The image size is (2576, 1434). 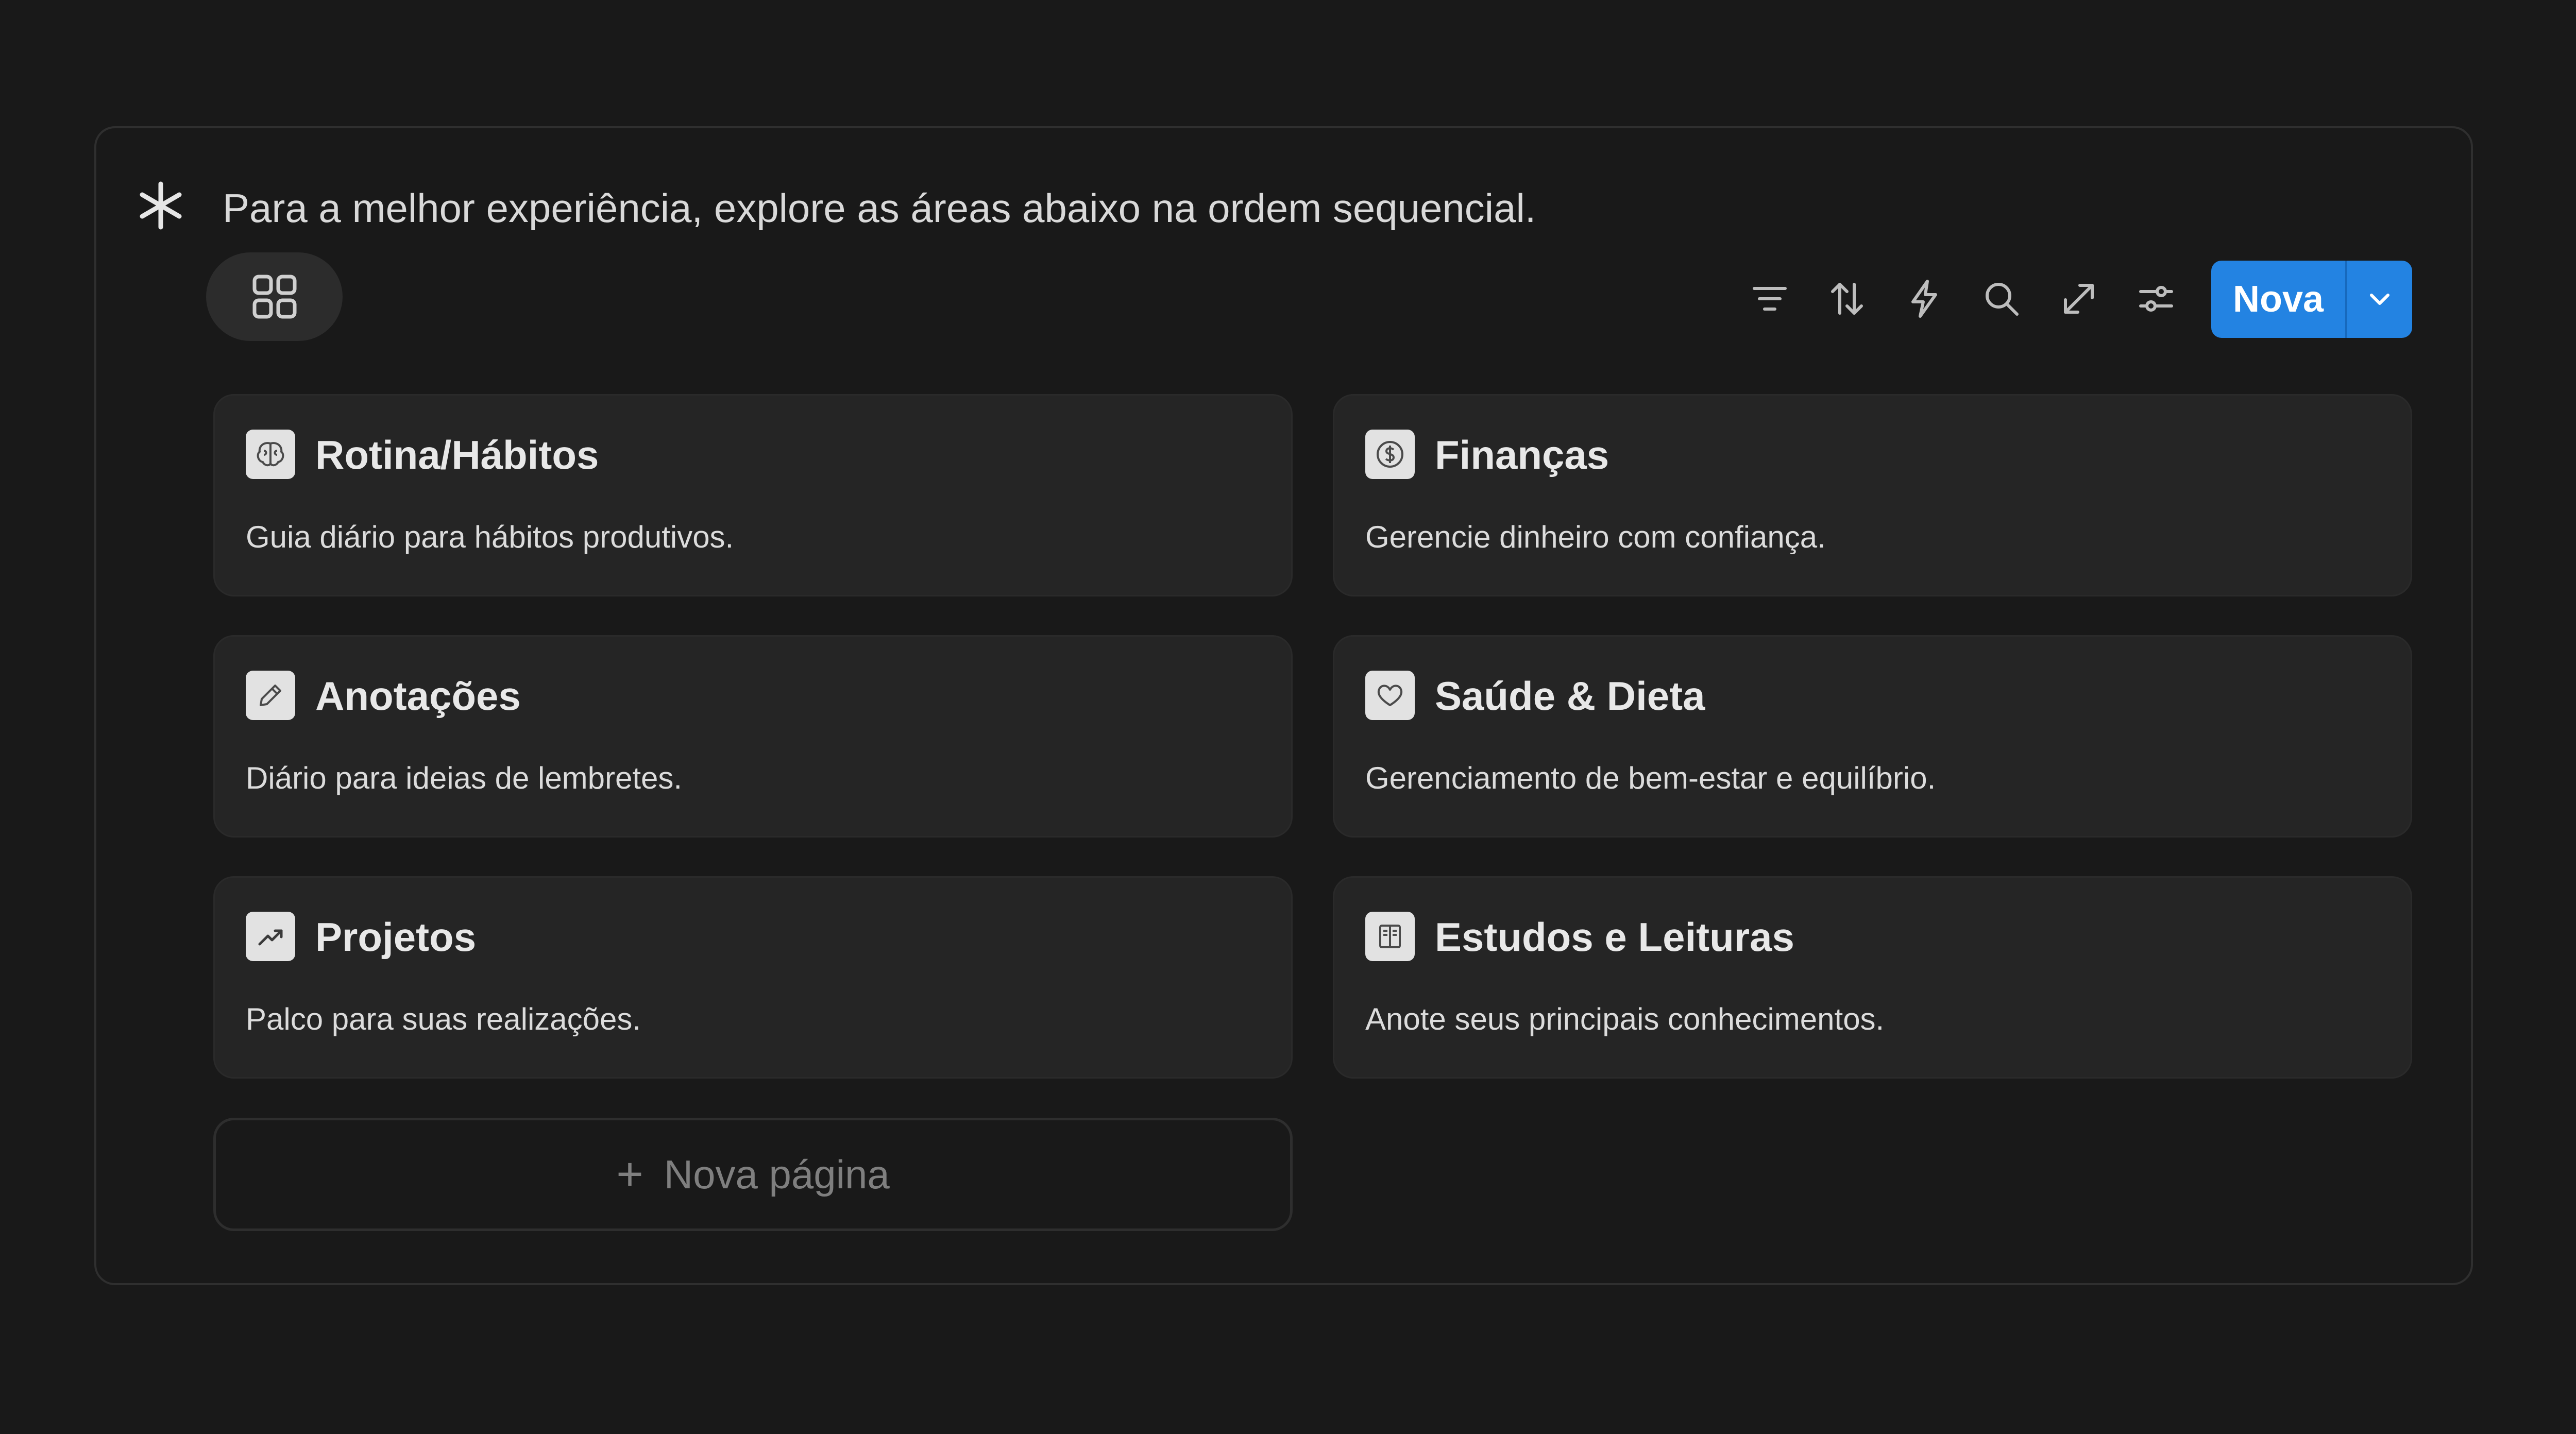 What do you see at coordinates (753, 977) in the screenshot?
I see `gallery-card-projetos: Projetos Palco para suas realizações.` at bounding box center [753, 977].